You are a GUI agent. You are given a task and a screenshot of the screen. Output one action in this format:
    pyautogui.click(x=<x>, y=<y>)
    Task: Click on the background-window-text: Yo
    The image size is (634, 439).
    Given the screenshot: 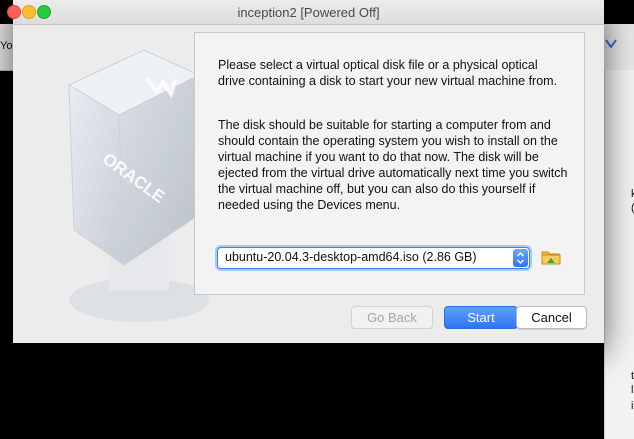 What is the action you would take?
    pyautogui.click(x=6, y=46)
    